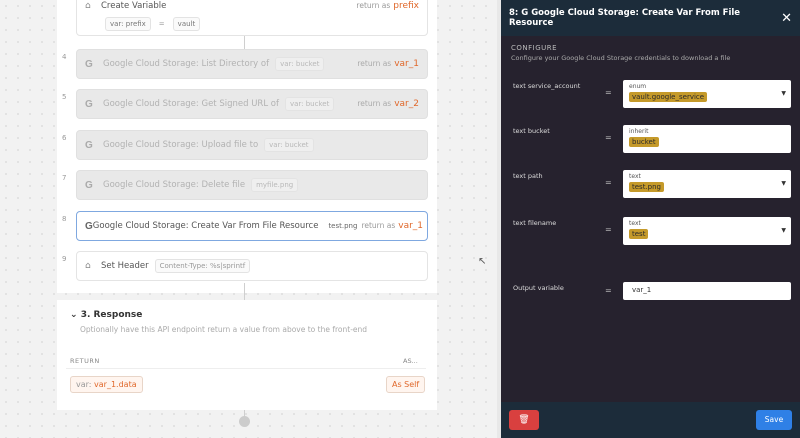  Describe the element at coordinates (668, 97) in the screenshot. I see `field-value: vault.google_service` at that location.